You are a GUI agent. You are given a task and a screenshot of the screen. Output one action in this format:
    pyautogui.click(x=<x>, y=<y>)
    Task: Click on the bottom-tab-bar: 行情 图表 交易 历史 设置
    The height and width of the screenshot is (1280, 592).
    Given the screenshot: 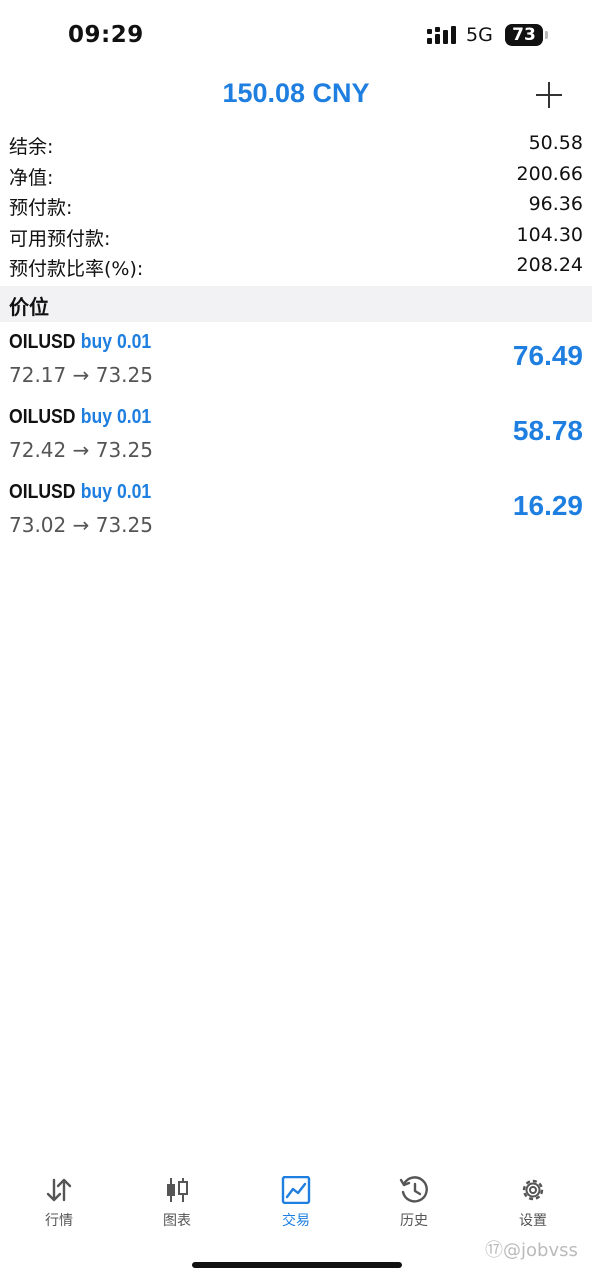 What is the action you would take?
    pyautogui.click(x=296, y=1206)
    